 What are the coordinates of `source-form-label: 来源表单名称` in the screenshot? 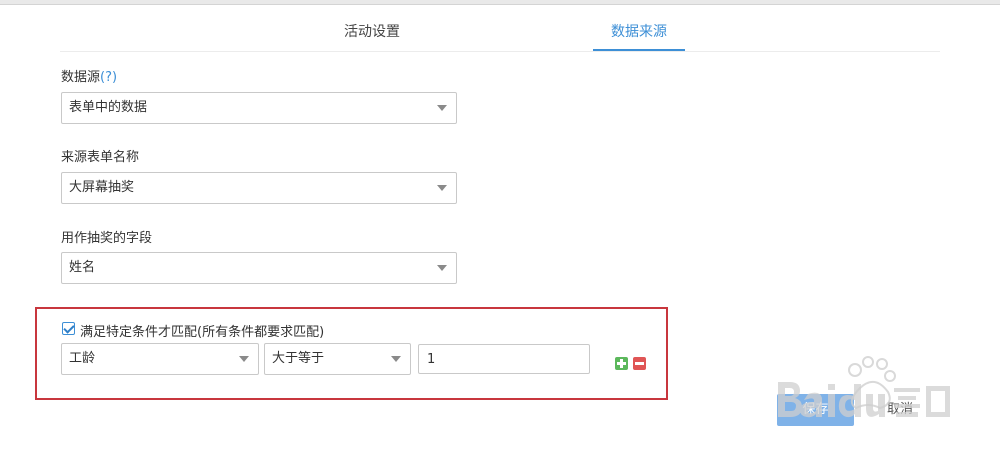 It's located at (100, 157).